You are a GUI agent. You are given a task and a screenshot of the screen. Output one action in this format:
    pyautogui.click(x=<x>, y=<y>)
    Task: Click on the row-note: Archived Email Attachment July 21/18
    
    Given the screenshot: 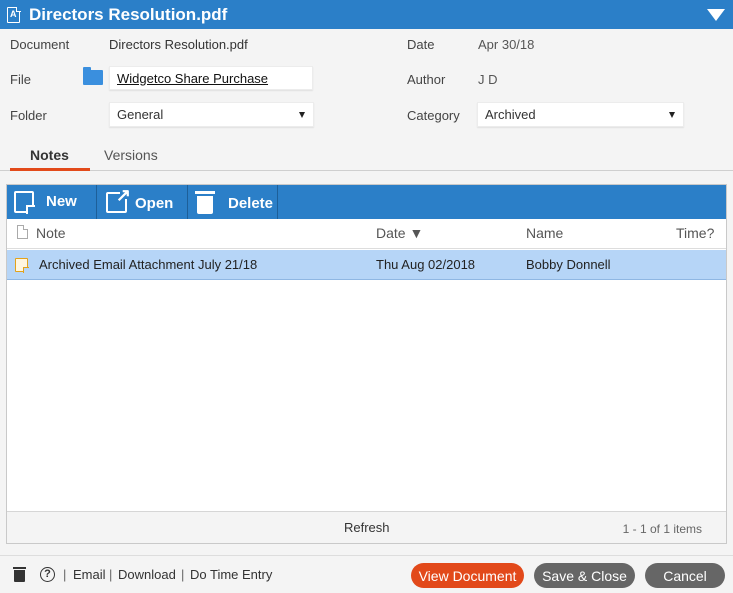 What is the action you would take?
    pyautogui.click(x=148, y=264)
    